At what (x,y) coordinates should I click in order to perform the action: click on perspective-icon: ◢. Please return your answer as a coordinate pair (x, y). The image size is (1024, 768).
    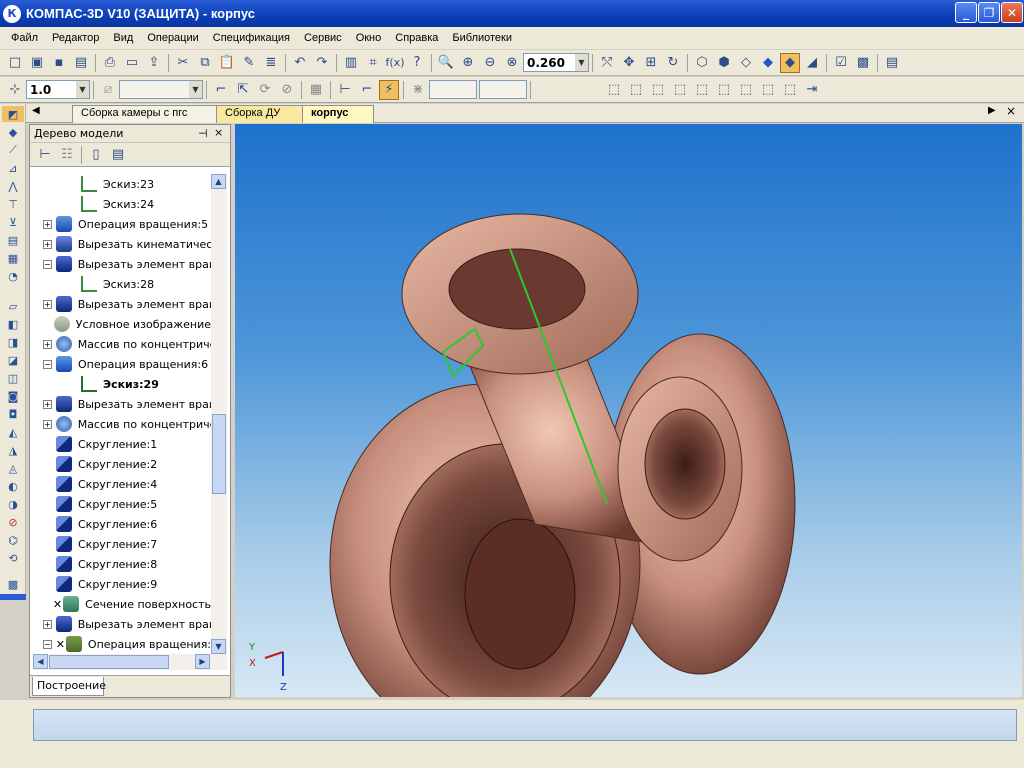
    Looking at the image, I should click on (812, 63).